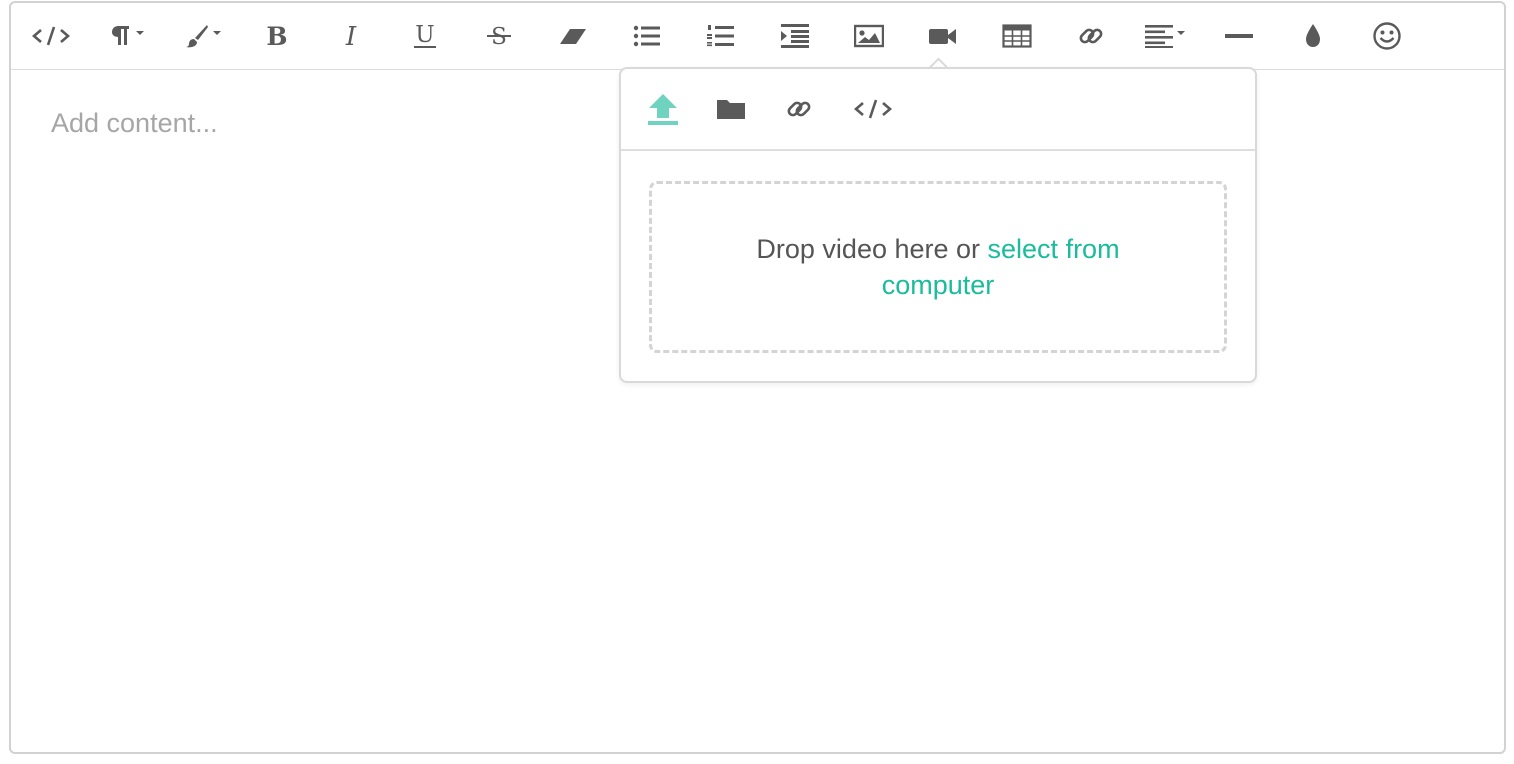 The width and height of the screenshot is (1514, 764). I want to click on browse-tab, so click(731, 109).